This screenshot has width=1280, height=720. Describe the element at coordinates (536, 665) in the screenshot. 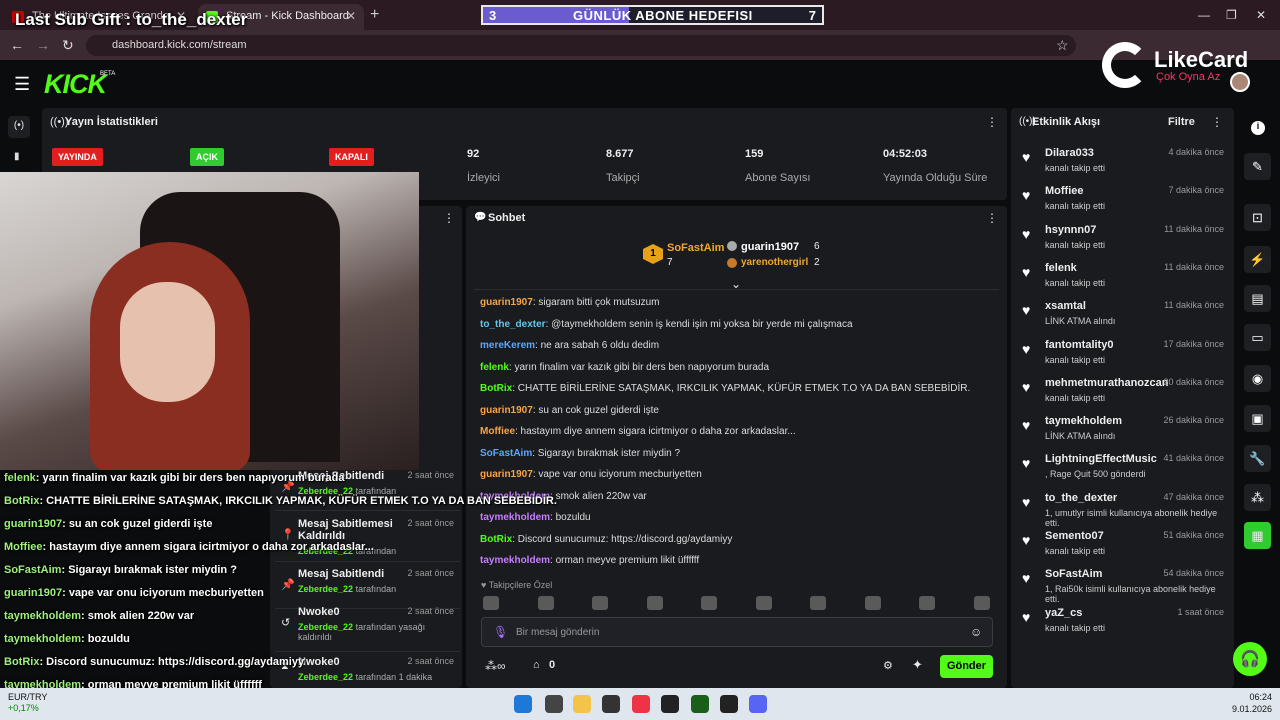

I see `gift-shop-icon: ⌂` at that location.